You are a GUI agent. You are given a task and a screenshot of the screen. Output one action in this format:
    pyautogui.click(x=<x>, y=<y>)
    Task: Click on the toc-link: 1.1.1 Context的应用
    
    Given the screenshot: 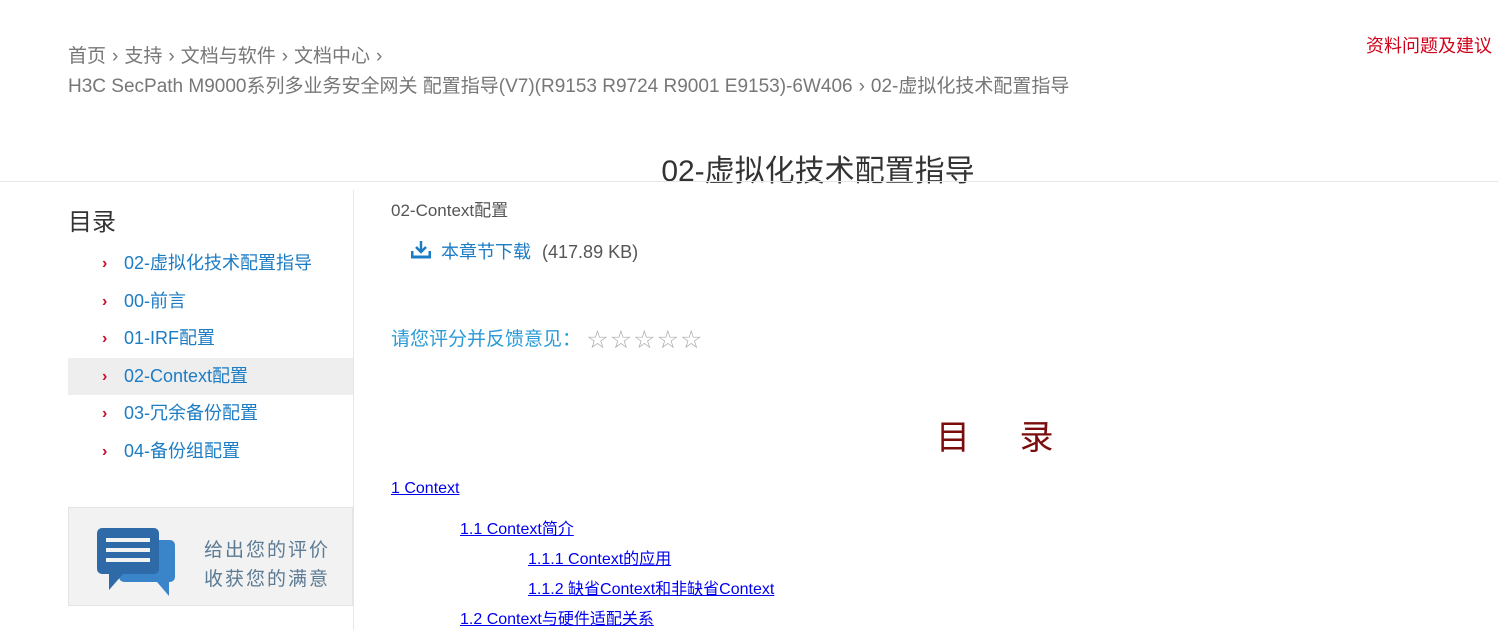 What is the action you would take?
    pyautogui.click(x=599, y=557)
    